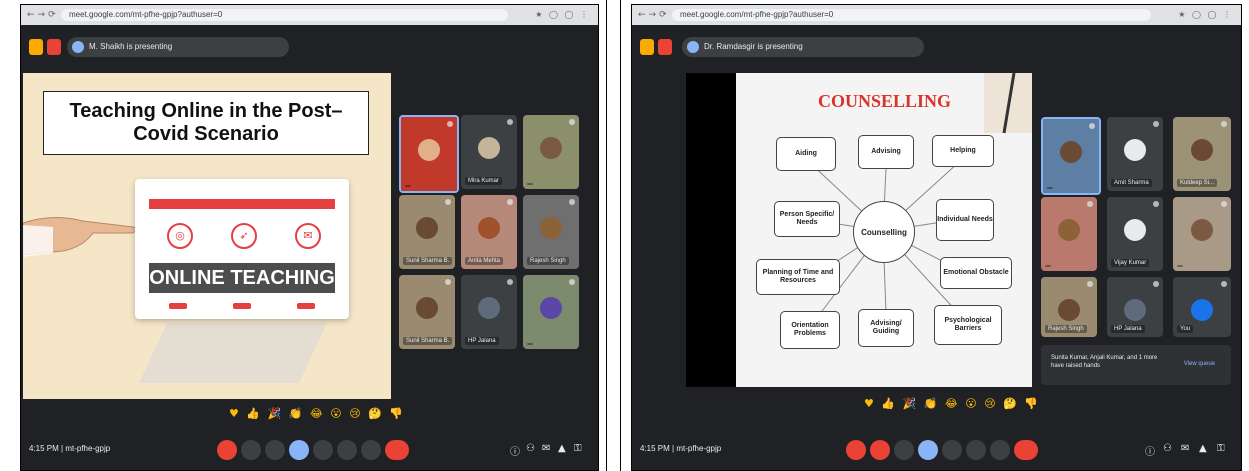 The height and width of the screenshot is (471, 1249). What do you see at coordinates (753, 46) in the screenshot?
I see `presenting-label: Dr. Ramdasgir is presenting` at bounding box center [753, 46].